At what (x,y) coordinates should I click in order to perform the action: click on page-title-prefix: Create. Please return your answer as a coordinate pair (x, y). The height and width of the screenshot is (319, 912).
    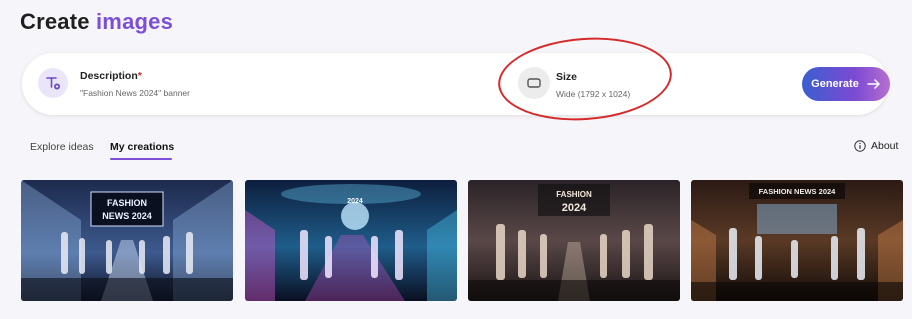
    Looking at the image, I should click on (55, 21).